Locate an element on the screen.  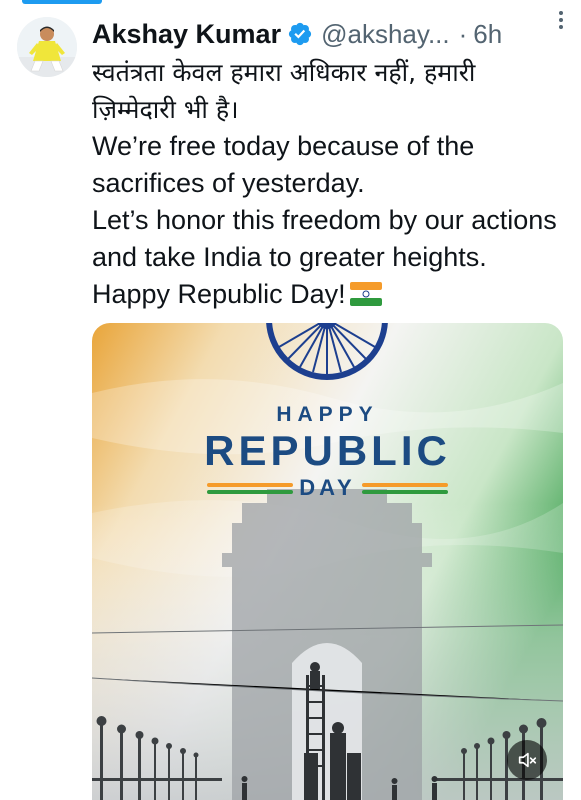
profile-photo-icon is located at coordinates (47, 47).